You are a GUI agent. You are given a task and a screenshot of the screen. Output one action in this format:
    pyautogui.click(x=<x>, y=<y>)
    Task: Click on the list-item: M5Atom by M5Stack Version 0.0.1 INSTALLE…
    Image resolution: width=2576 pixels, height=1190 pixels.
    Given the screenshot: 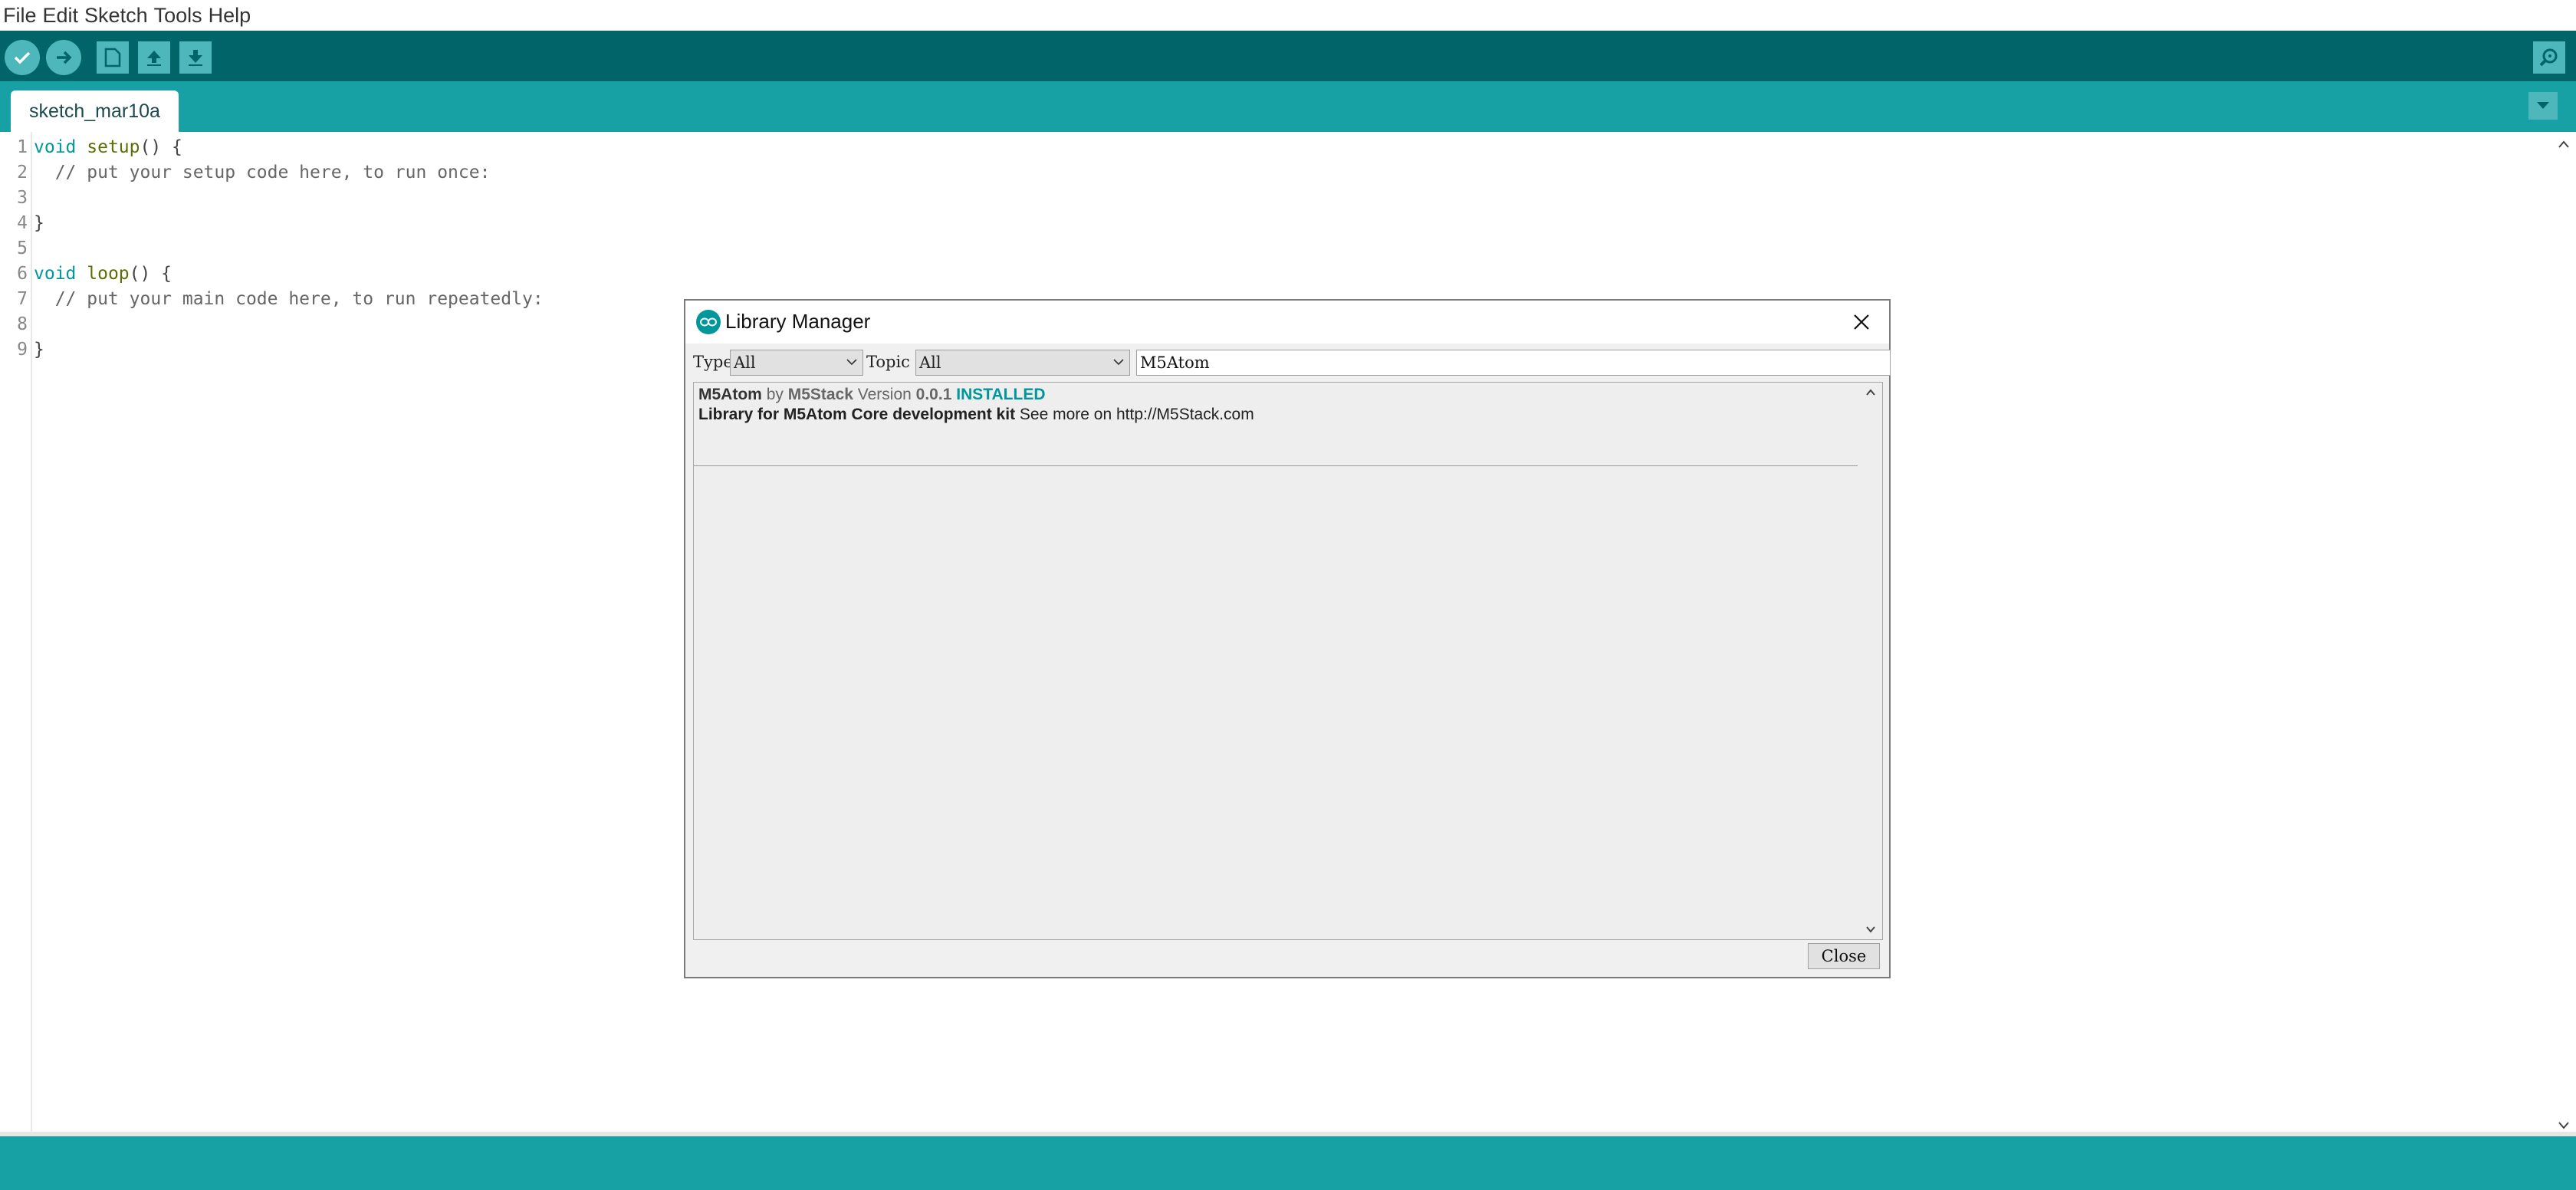 What is the action you would take?
    pyautogui.click(x=1276, y=425)
    